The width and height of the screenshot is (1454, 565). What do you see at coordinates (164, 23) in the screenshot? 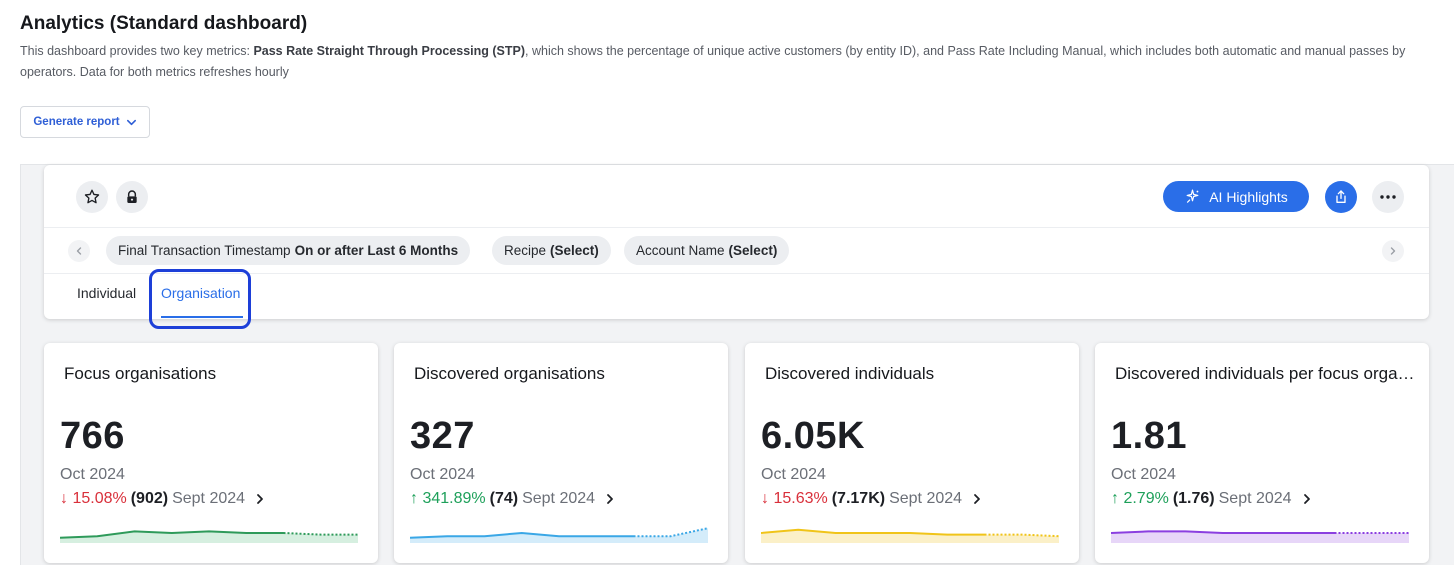
I see `page-title: Analytics (Standard dashboard)` at bounding box center [164, 23].